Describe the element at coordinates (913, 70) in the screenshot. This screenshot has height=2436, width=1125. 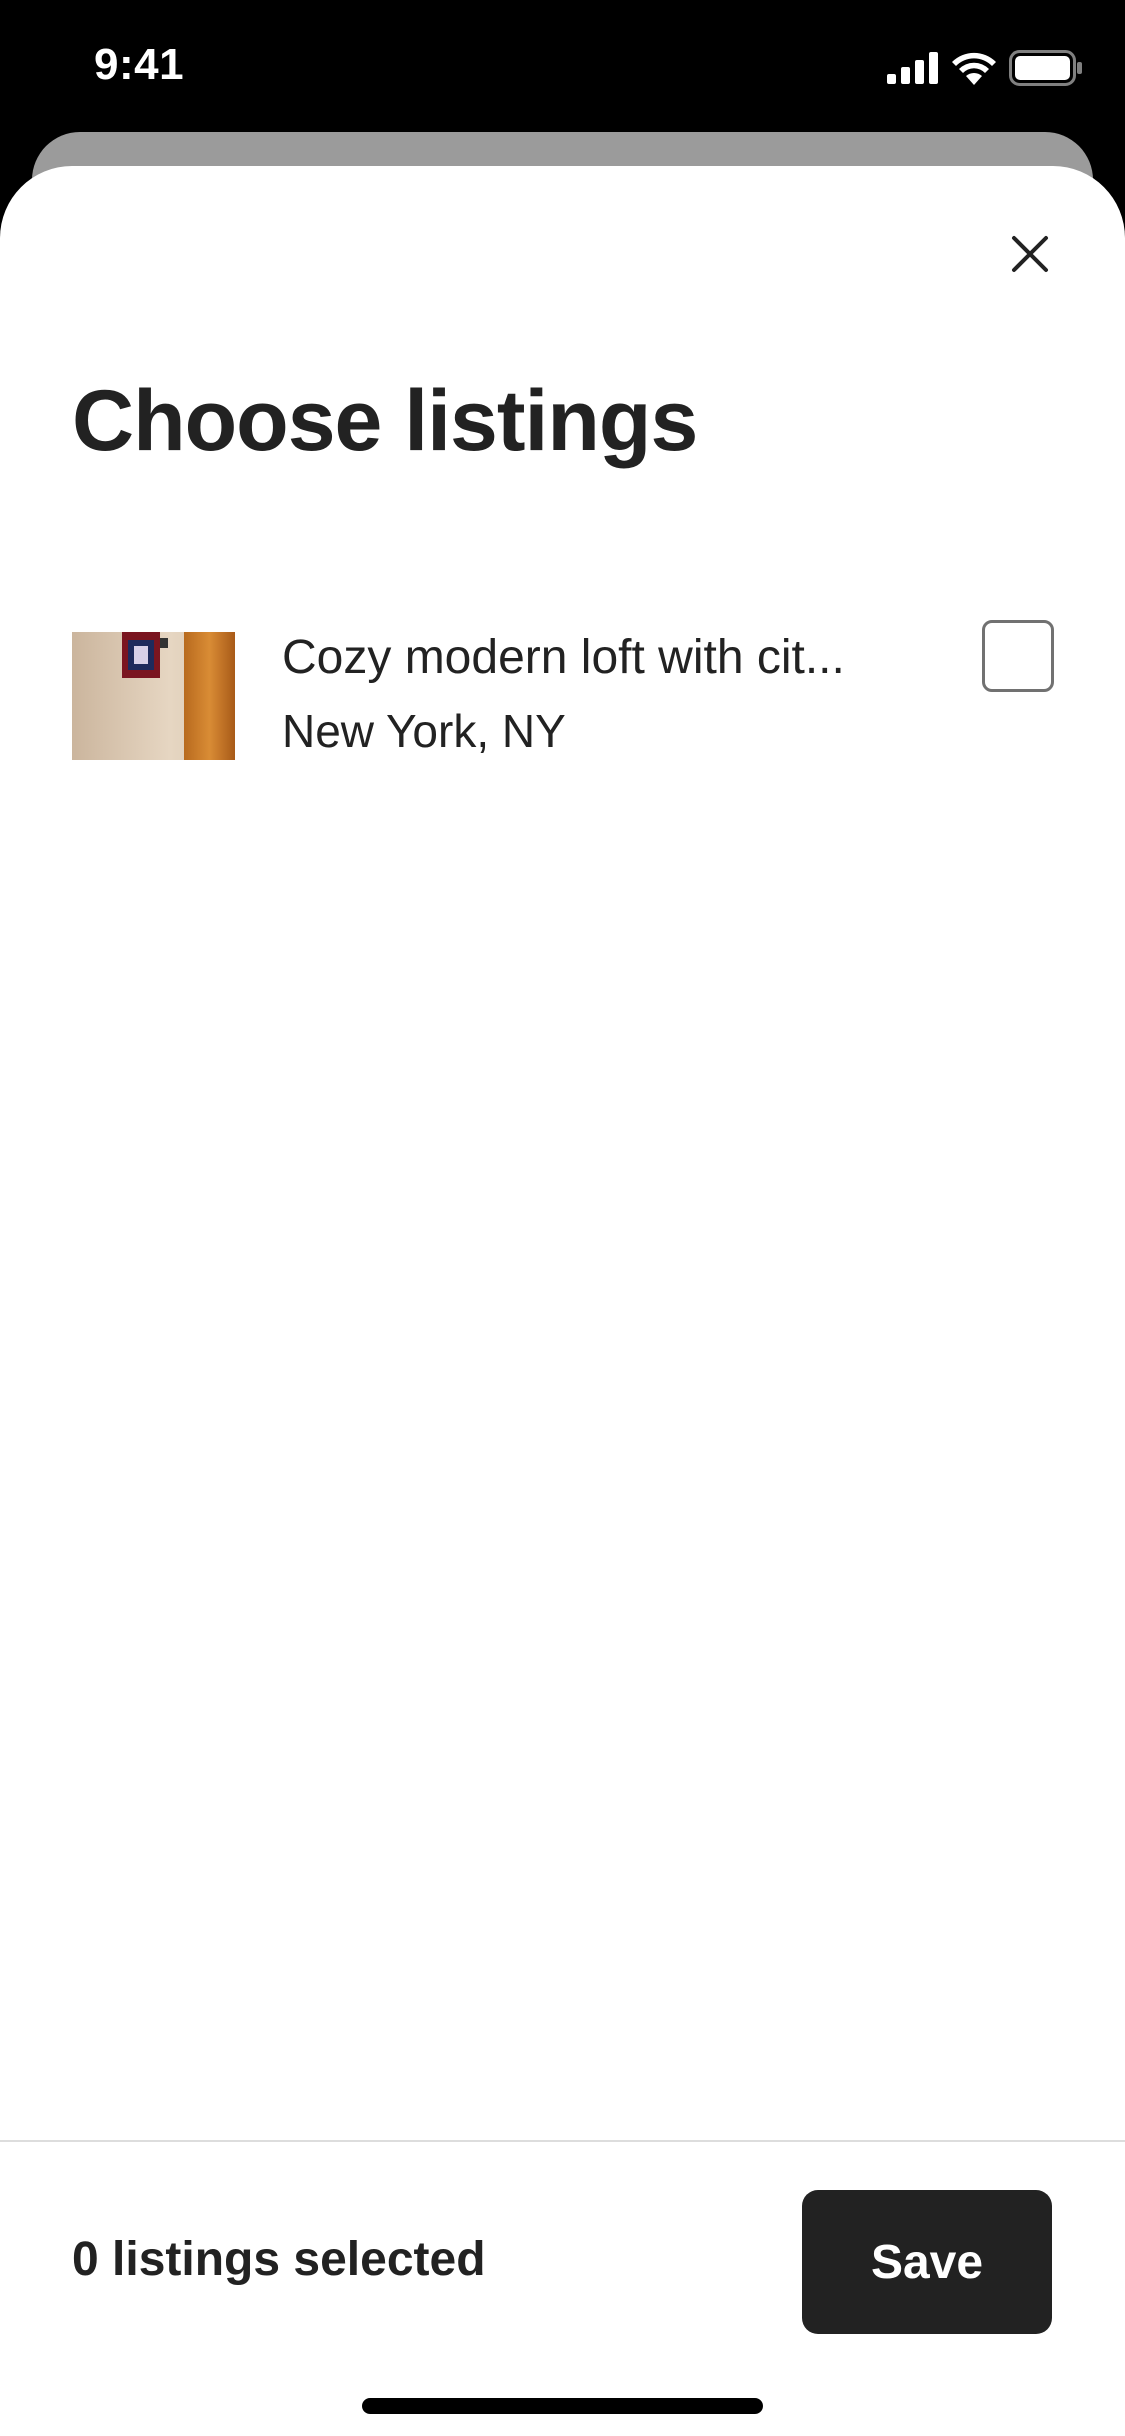
I see `signal-icon` at that location.